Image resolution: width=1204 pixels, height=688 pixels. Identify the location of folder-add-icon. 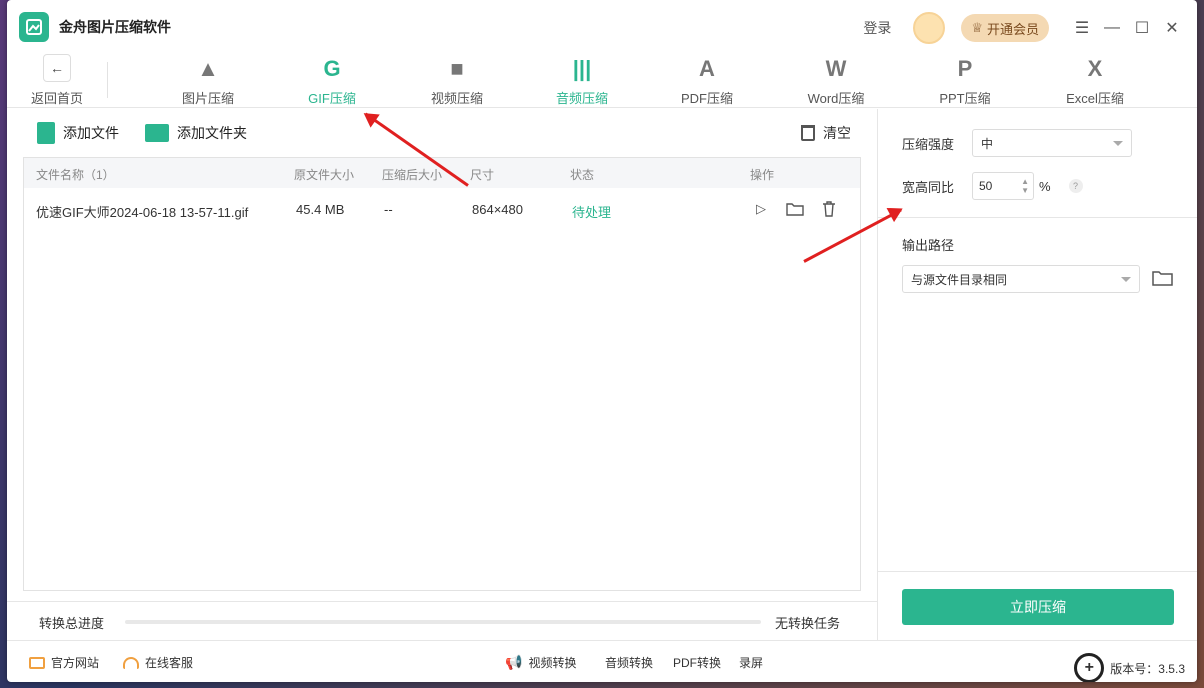
(157, 133).